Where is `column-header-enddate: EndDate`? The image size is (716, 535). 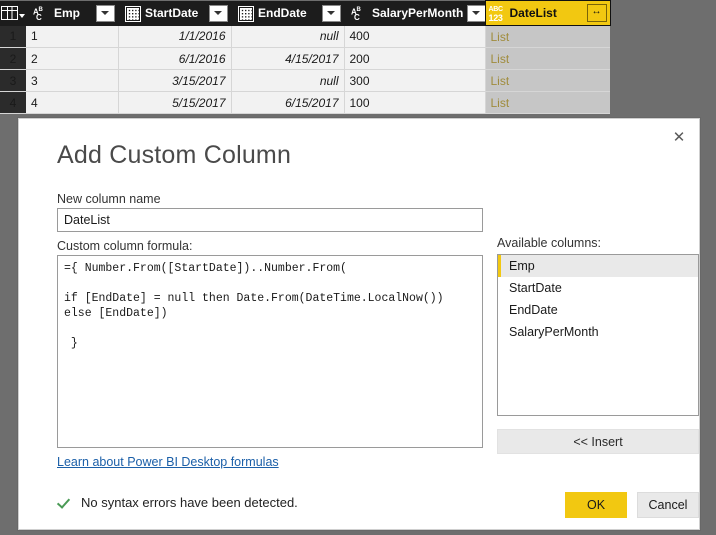
column-header-enddate: EndDate is located at coordinates (287, 13).